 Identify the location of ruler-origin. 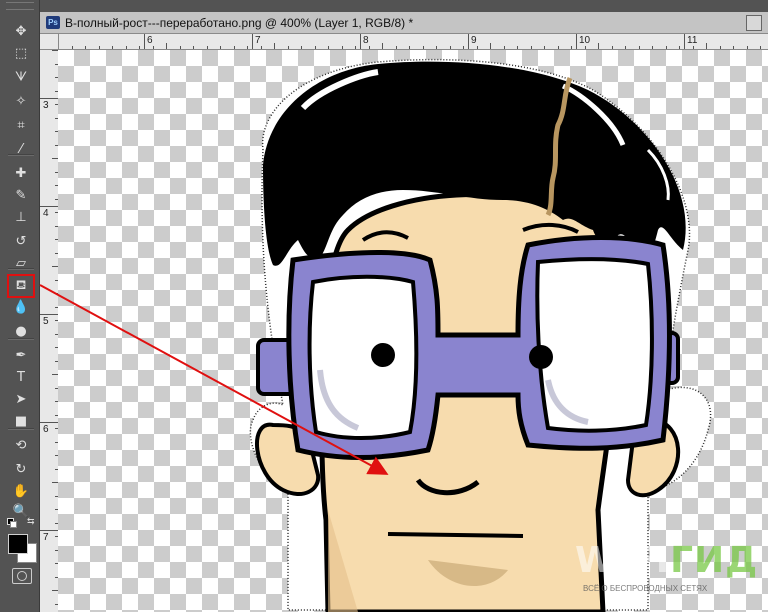
(49, 42).